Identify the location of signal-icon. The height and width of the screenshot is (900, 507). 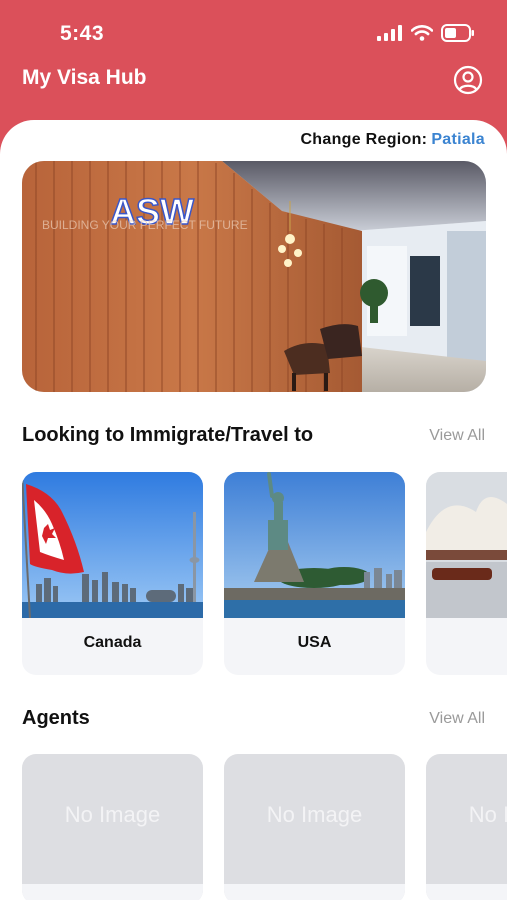
(389, 33).